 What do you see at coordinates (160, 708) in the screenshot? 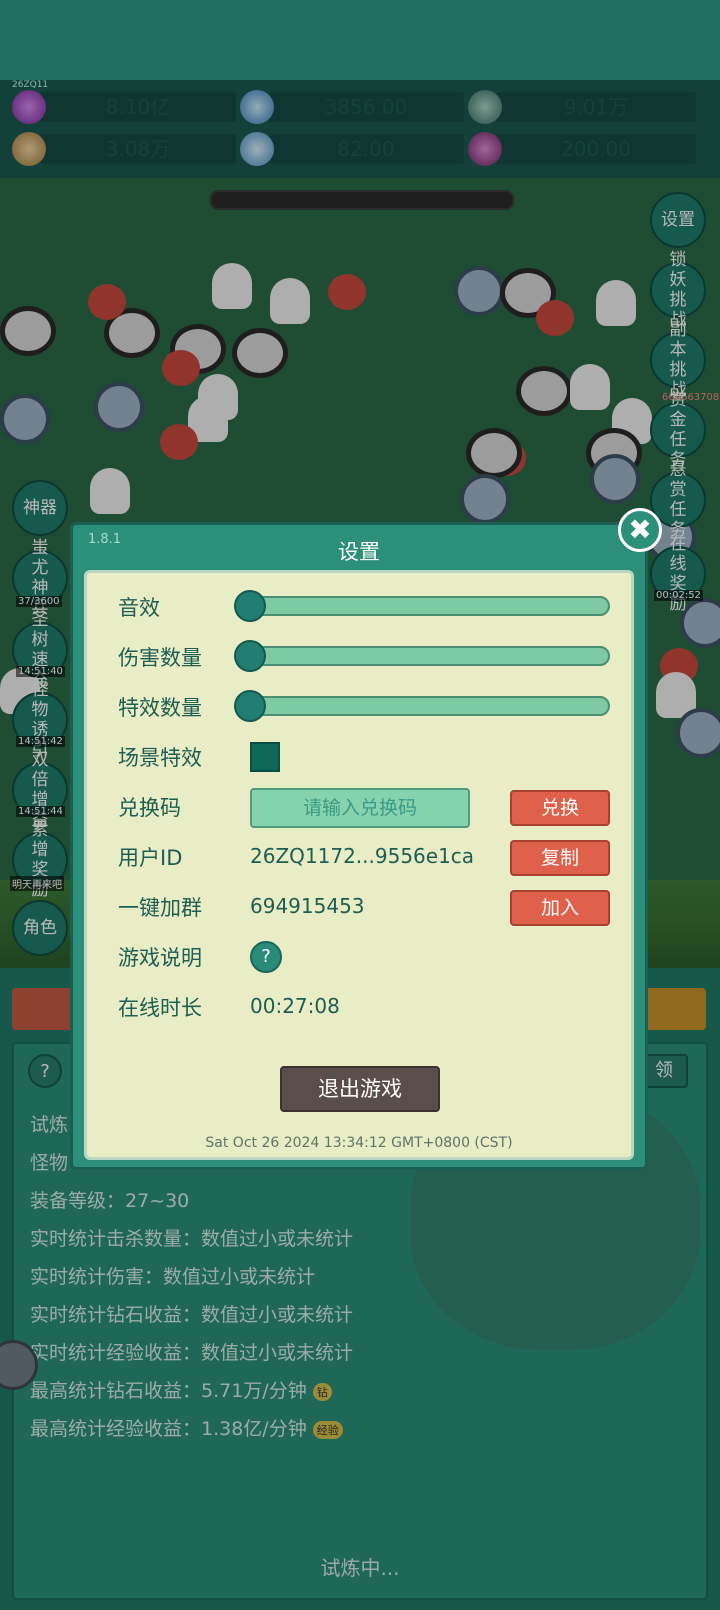
I see `effects-count-label: 特效数量` at bounding box center [160, 708].